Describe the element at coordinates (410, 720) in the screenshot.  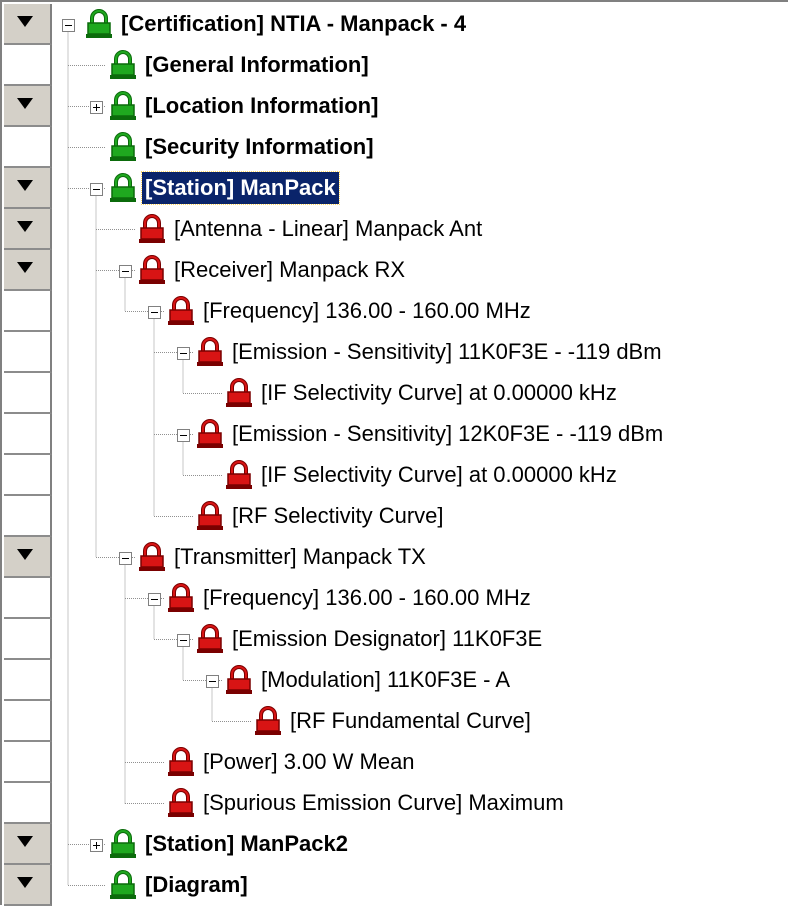
I see `tree-node-label: [RF Fundamental Curve]` at that location.